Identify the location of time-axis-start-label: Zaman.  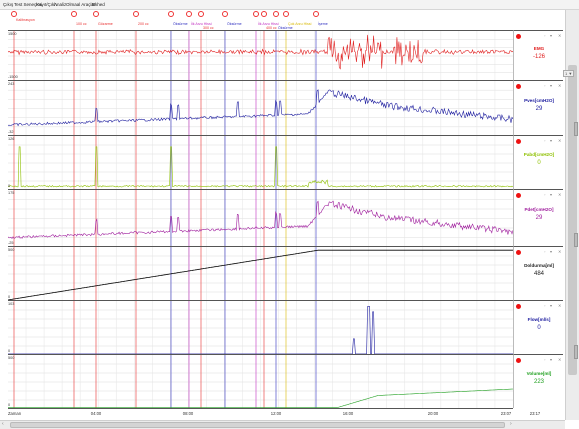
(15, 413).